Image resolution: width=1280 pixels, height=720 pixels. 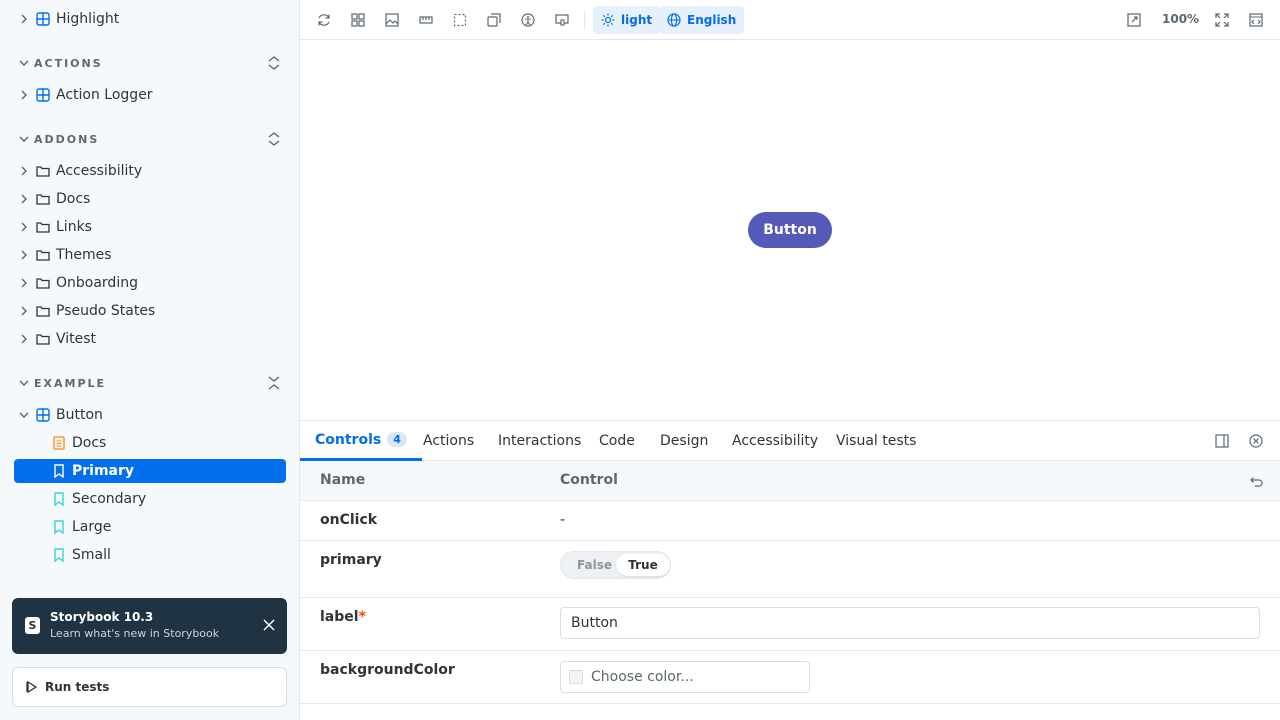 I want to click on section-addons: ADDONS, so click(x=150, y=139).